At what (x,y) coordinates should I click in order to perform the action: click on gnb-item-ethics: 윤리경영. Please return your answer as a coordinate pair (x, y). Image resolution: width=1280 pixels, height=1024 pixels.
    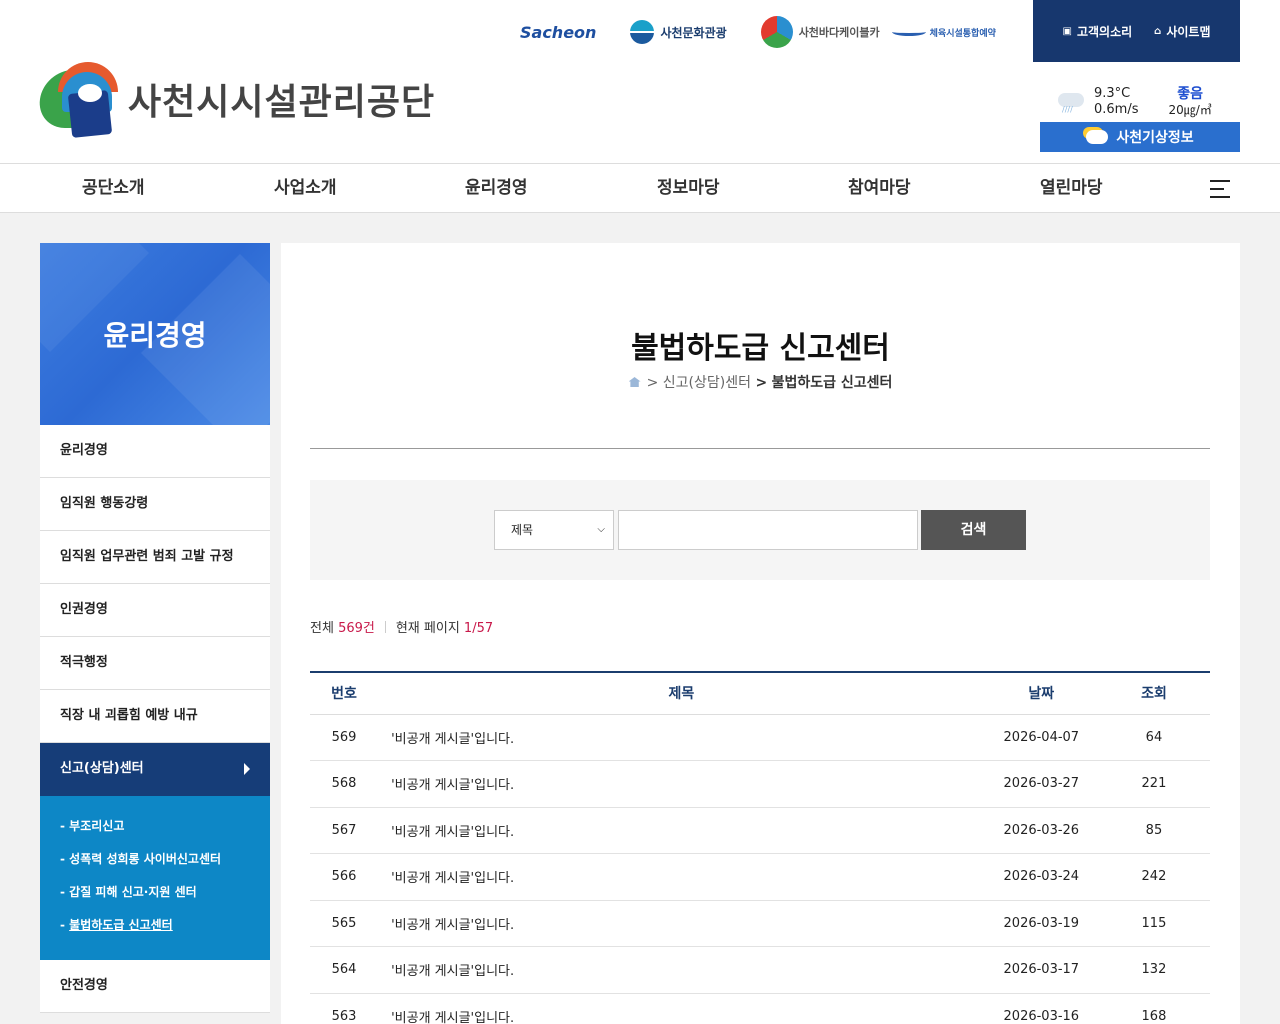
    Looking at the image, I should click on (496, 188).